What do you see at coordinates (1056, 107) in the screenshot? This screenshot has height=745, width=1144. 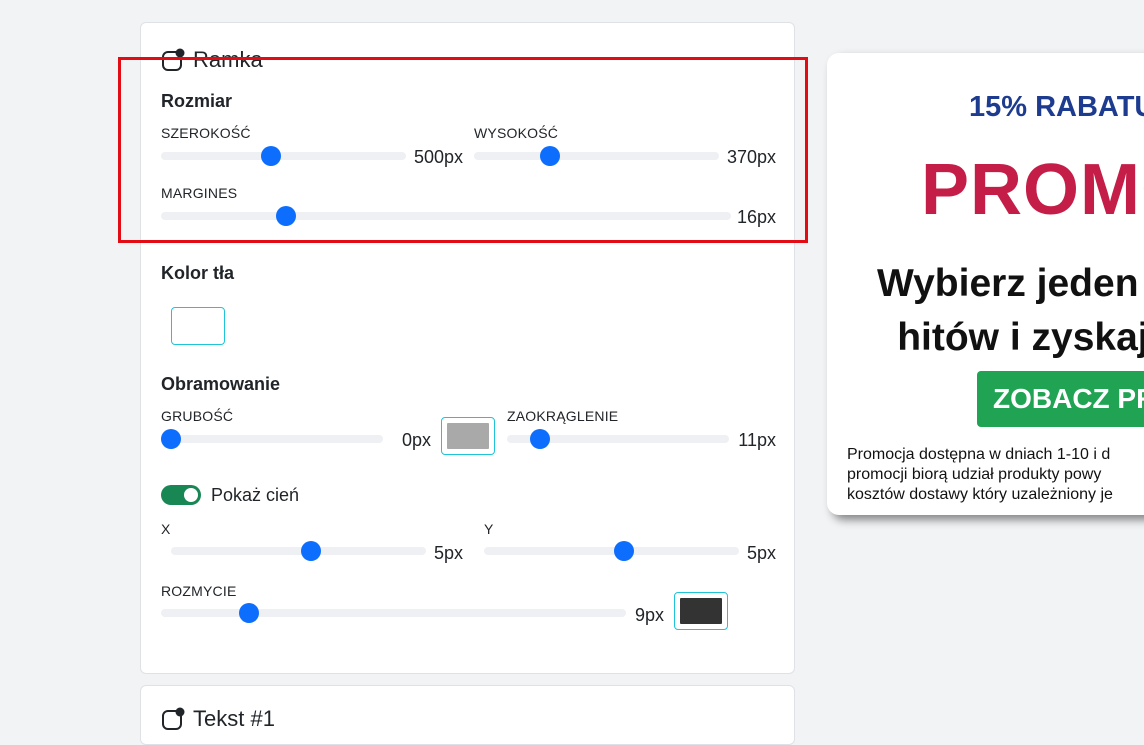 I see `preview-discount-text: 15% RABATU` at bounding box center [1056, 107].